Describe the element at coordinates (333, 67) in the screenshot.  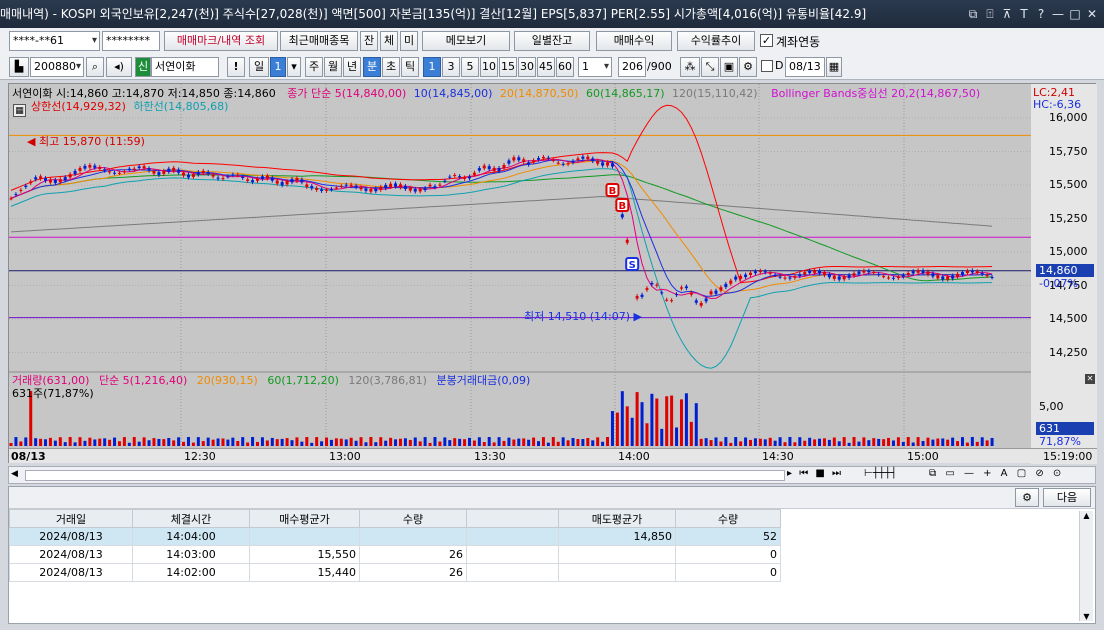
I see `period-month-button: 월` at that location.